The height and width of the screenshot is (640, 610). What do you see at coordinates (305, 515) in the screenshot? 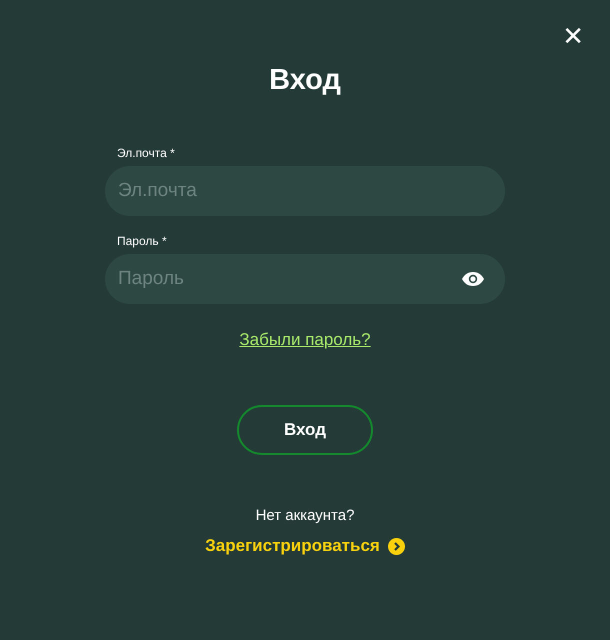
I see `signup-prompt: Нет аккаунта?` at bounding box center [305, 515].